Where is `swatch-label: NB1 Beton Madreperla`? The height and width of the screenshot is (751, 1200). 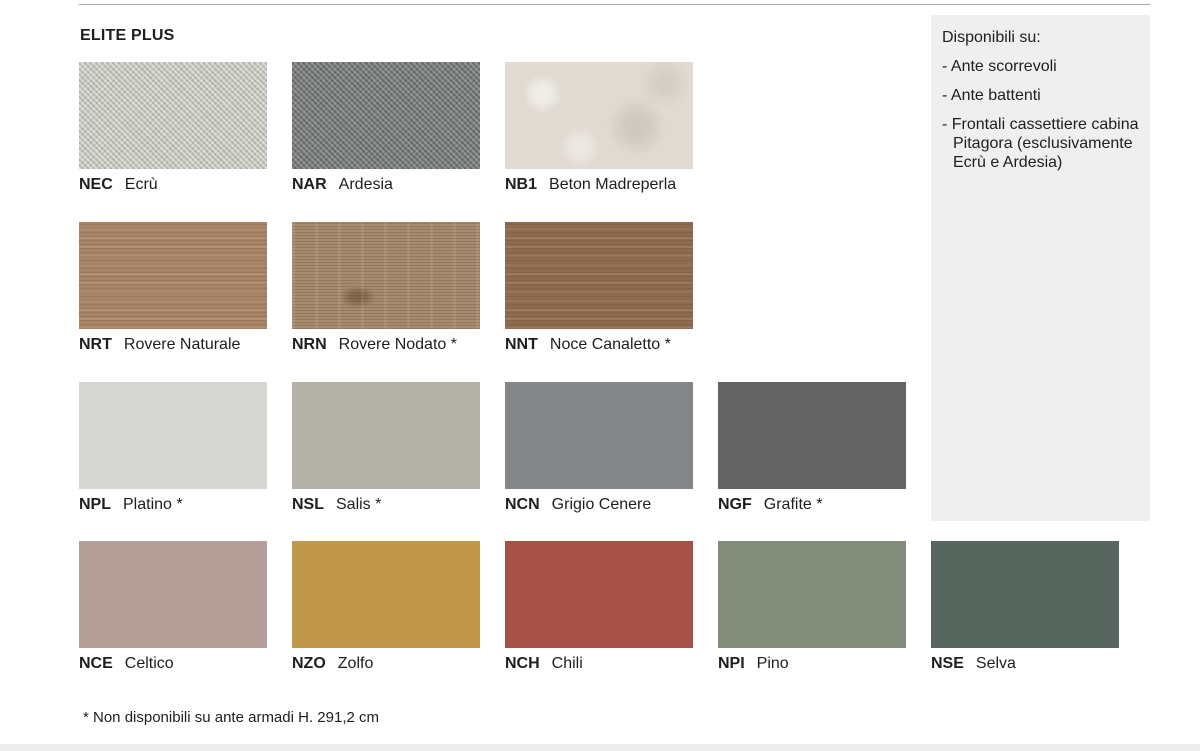
swatch-label: NB1 Beton Madreperla is located at coordinates (599, 185).